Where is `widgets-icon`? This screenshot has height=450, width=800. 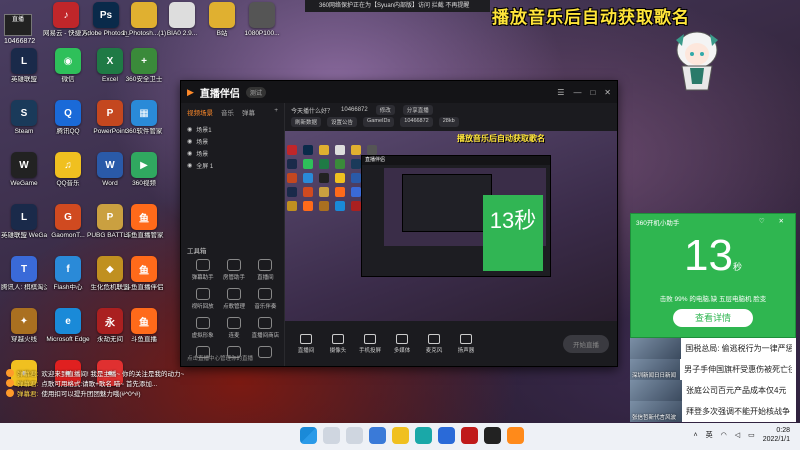 widgets-icon is located at coordinates (377, 435).